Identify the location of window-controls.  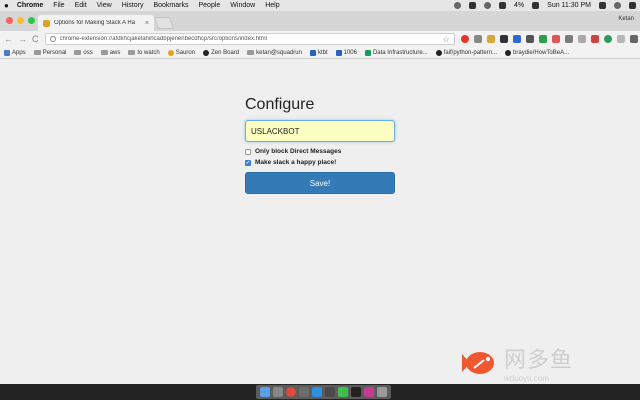
(20, 20).